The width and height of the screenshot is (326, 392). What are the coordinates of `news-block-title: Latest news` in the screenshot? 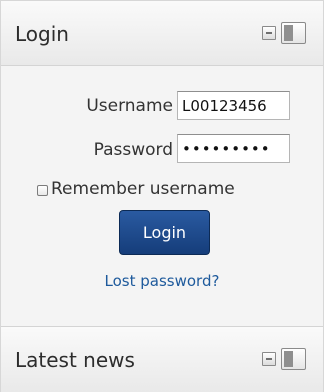 It's located at (75, 360).